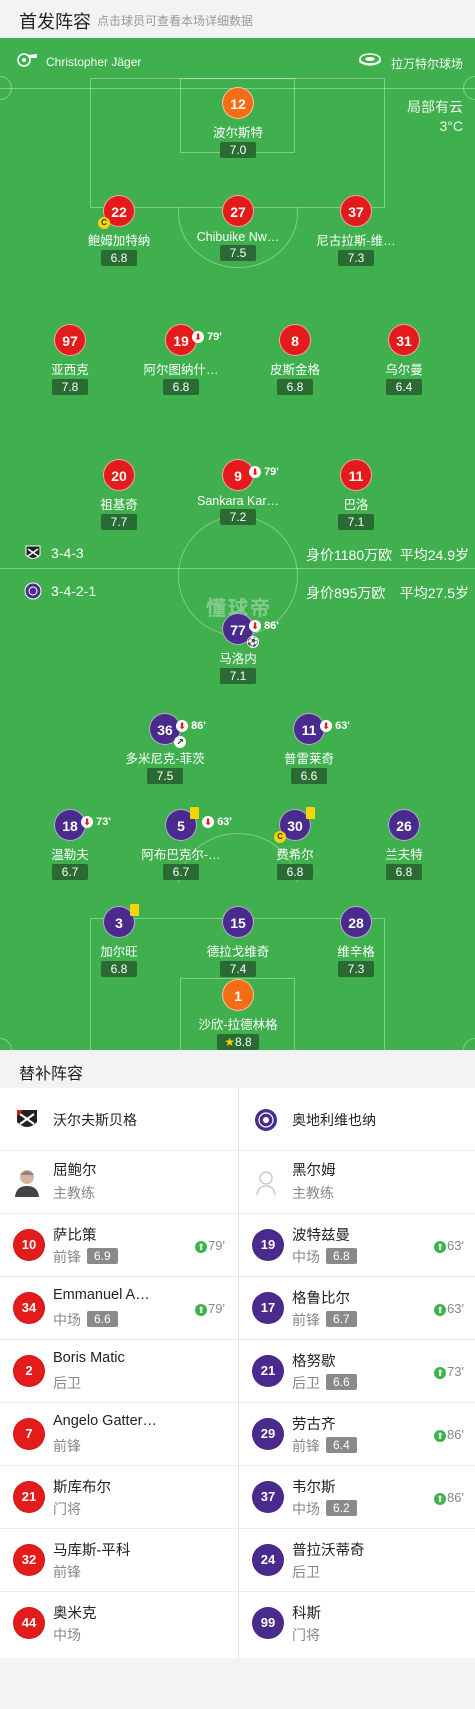 The image size is (475, 1709). I want to click on sub-rating: 6.6, so click(341, 1382).